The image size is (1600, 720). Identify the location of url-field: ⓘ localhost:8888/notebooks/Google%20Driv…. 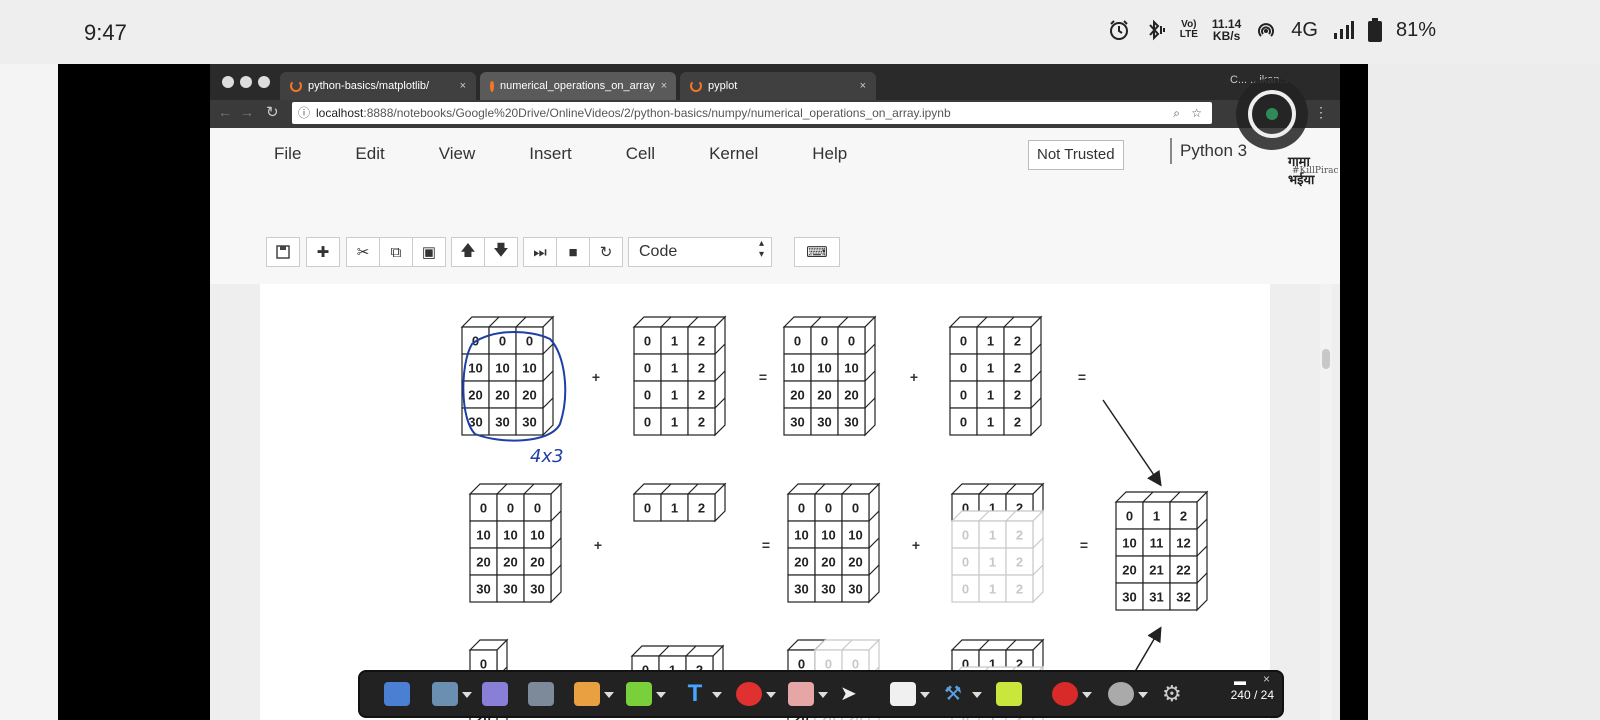
(752, 113).